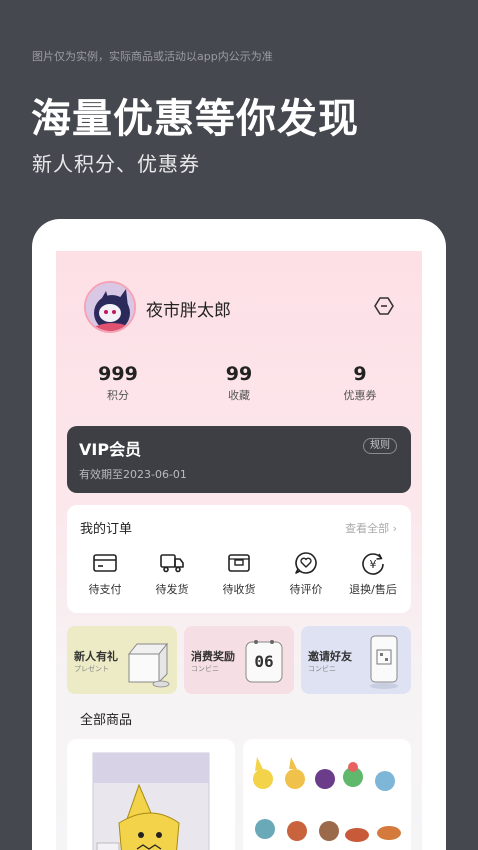 The width and height of the screenshot is (478, 850). What do you see at coordinates (360, 395) in the screenshot?
I see `stat-coupons-label: 优惠券` at bounding box center [360, 395].